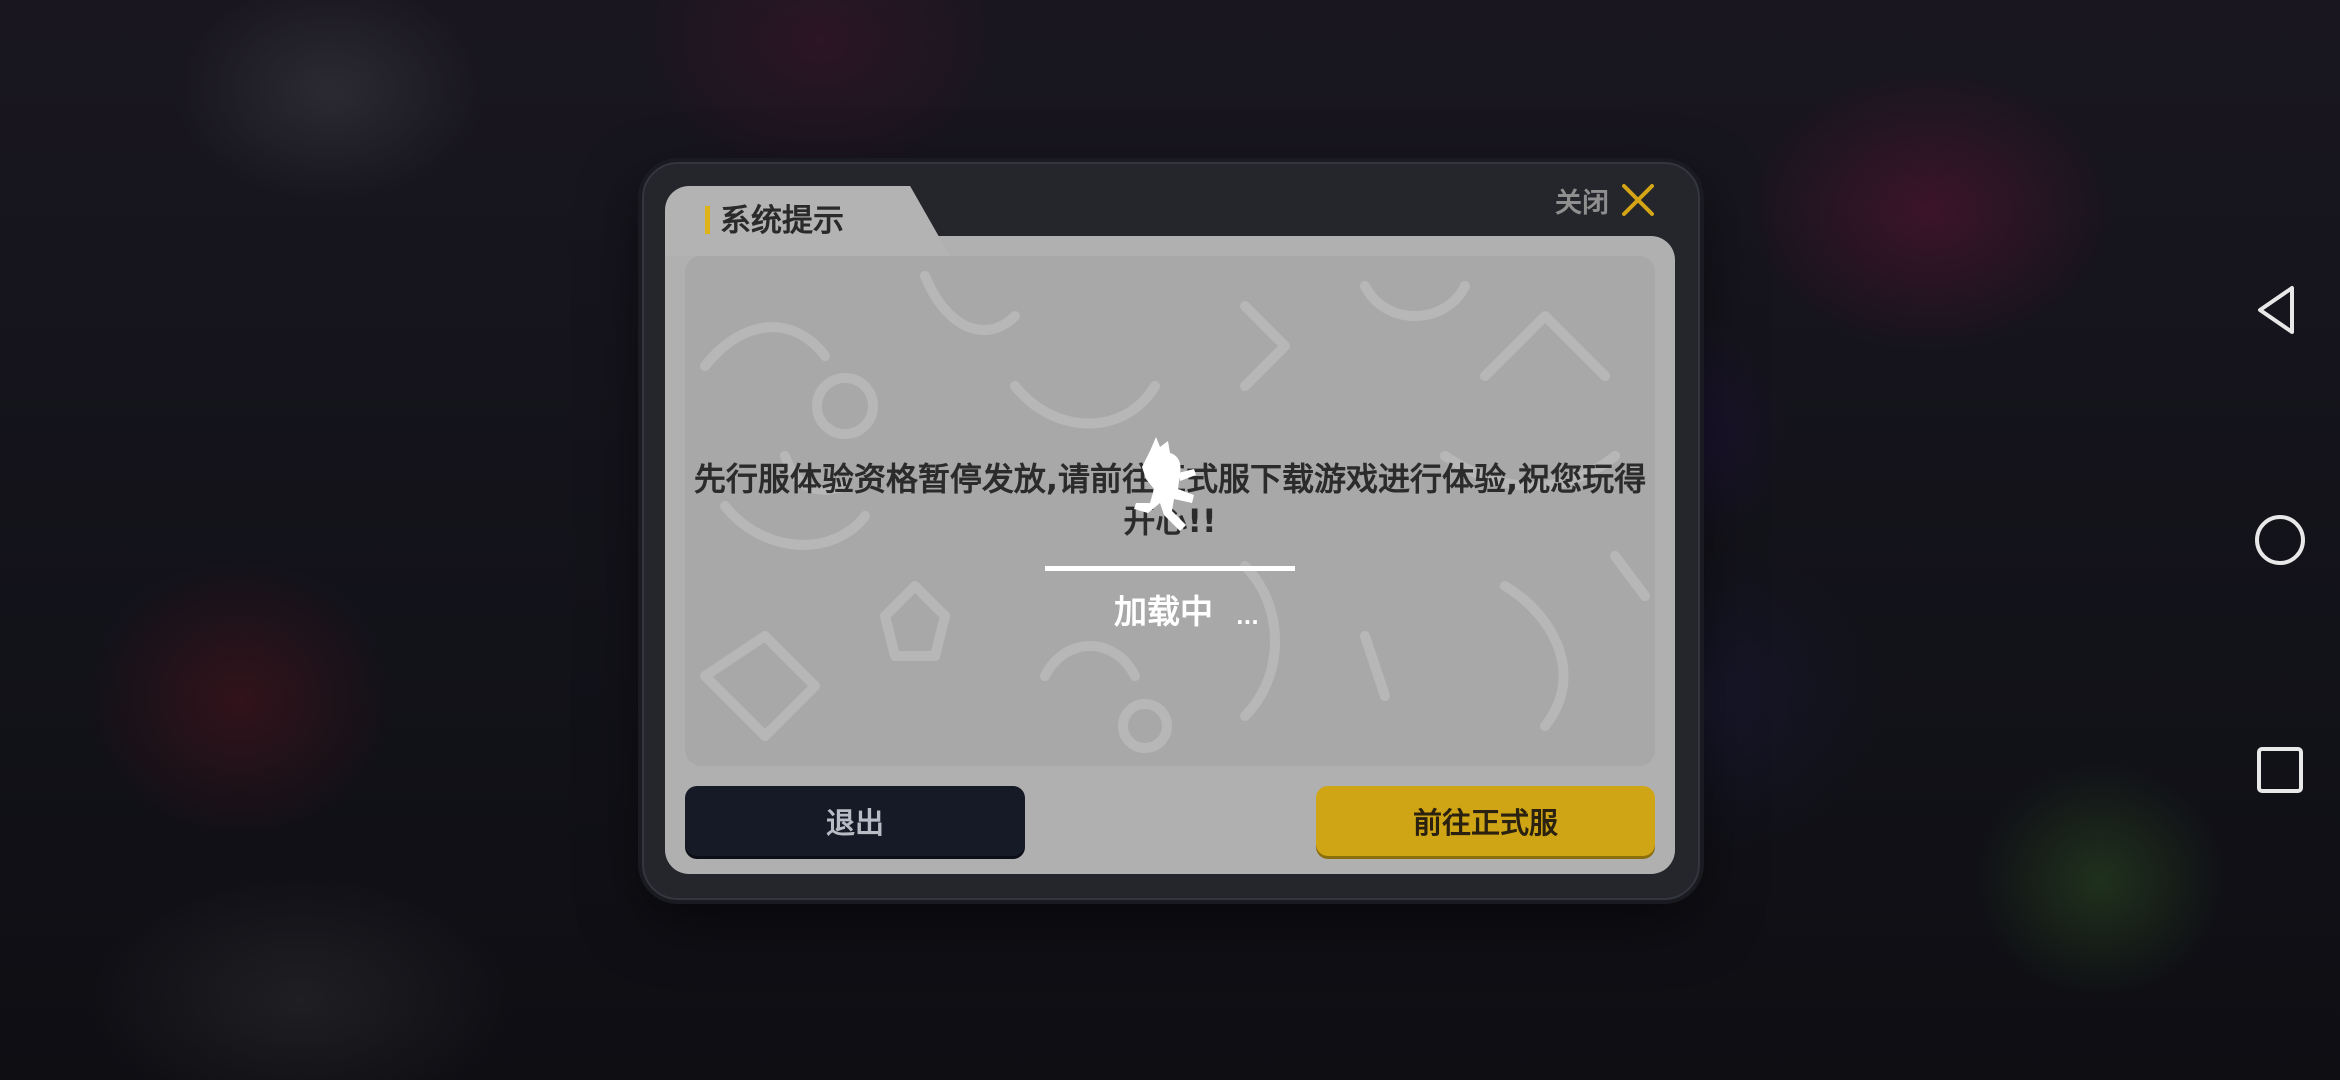 Image resolution: width=2340 pixels, height=1080 pixels. What do you see at coordinates (2280, 310) in the screenshot?
I see `back-icon` at bounding box center [2280, 310].